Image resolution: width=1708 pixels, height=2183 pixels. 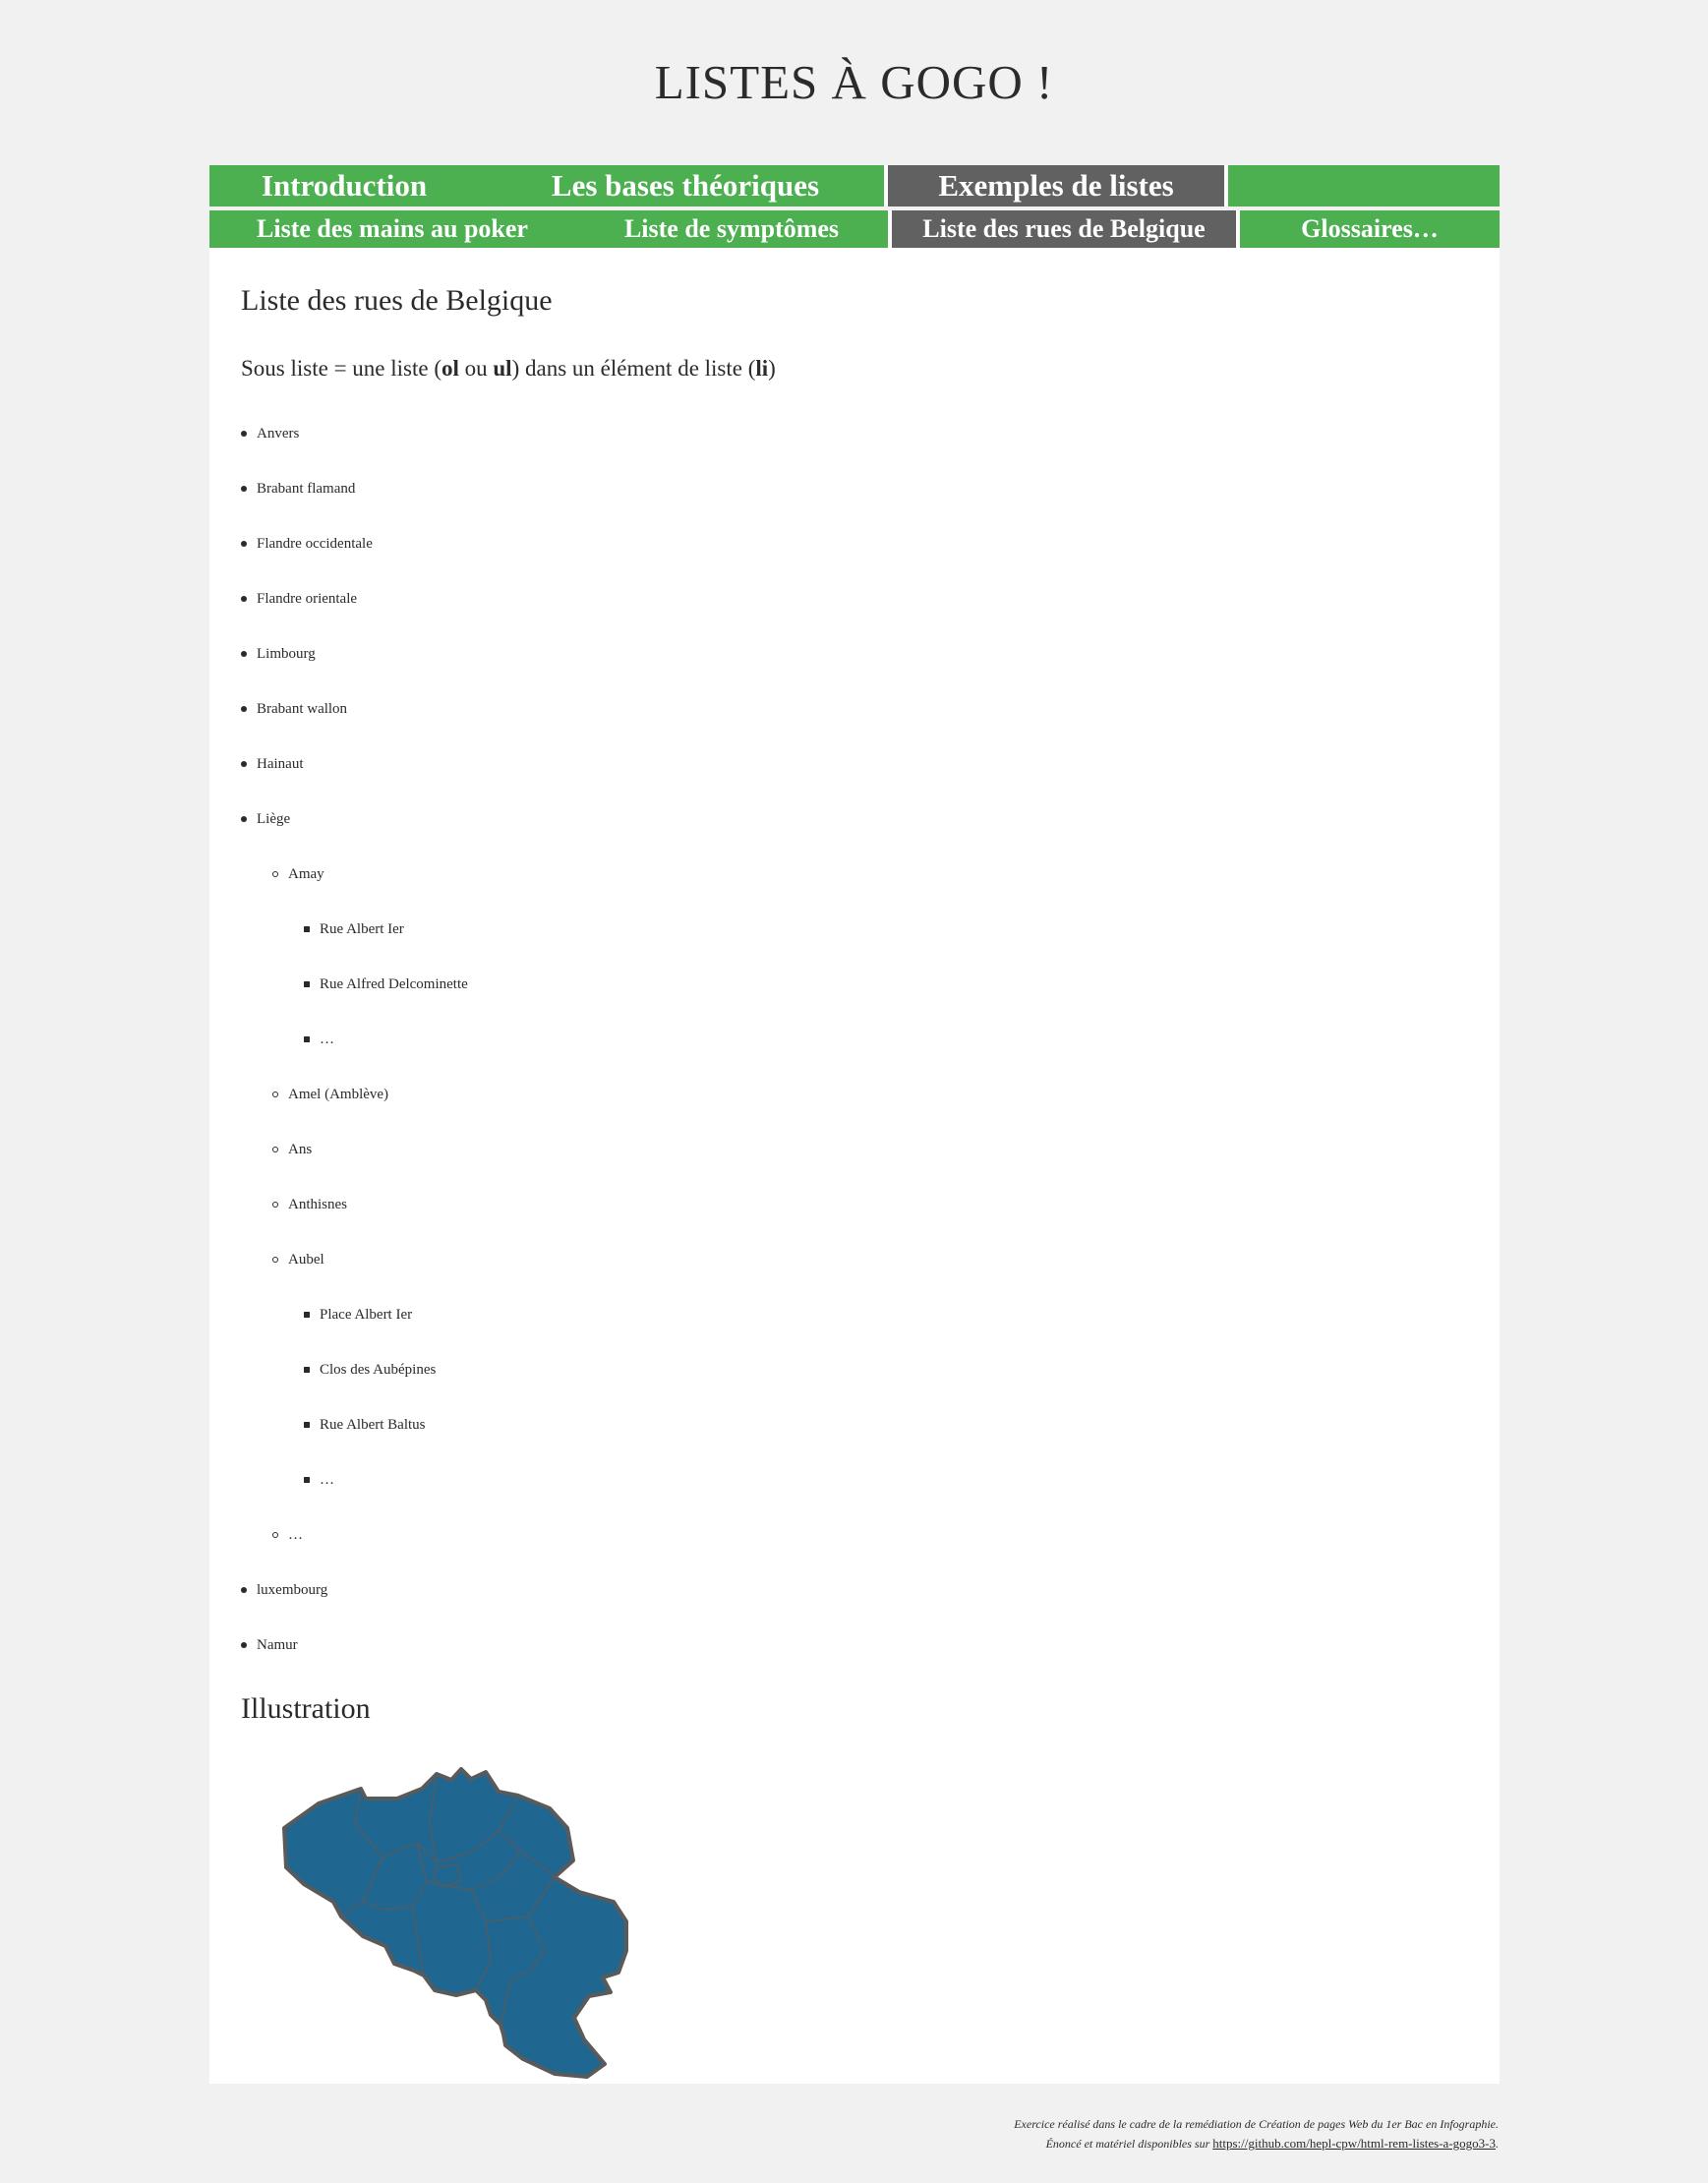 What do you see at coordinates (300, 1149) in the screenshot?
I see `commune-label: Ans` at bounding box center [300, 1149].